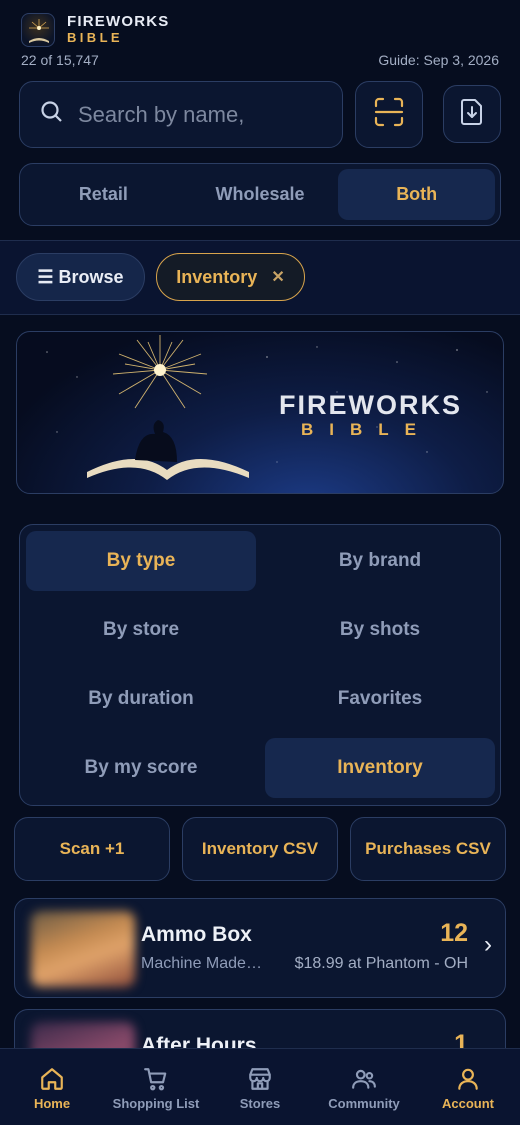  I want to click on chip-label: Inventory, so click(217, 276).